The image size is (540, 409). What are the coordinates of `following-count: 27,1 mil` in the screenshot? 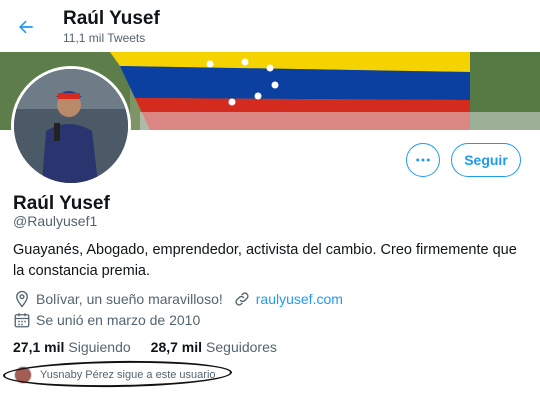 It's located at (39, 347).